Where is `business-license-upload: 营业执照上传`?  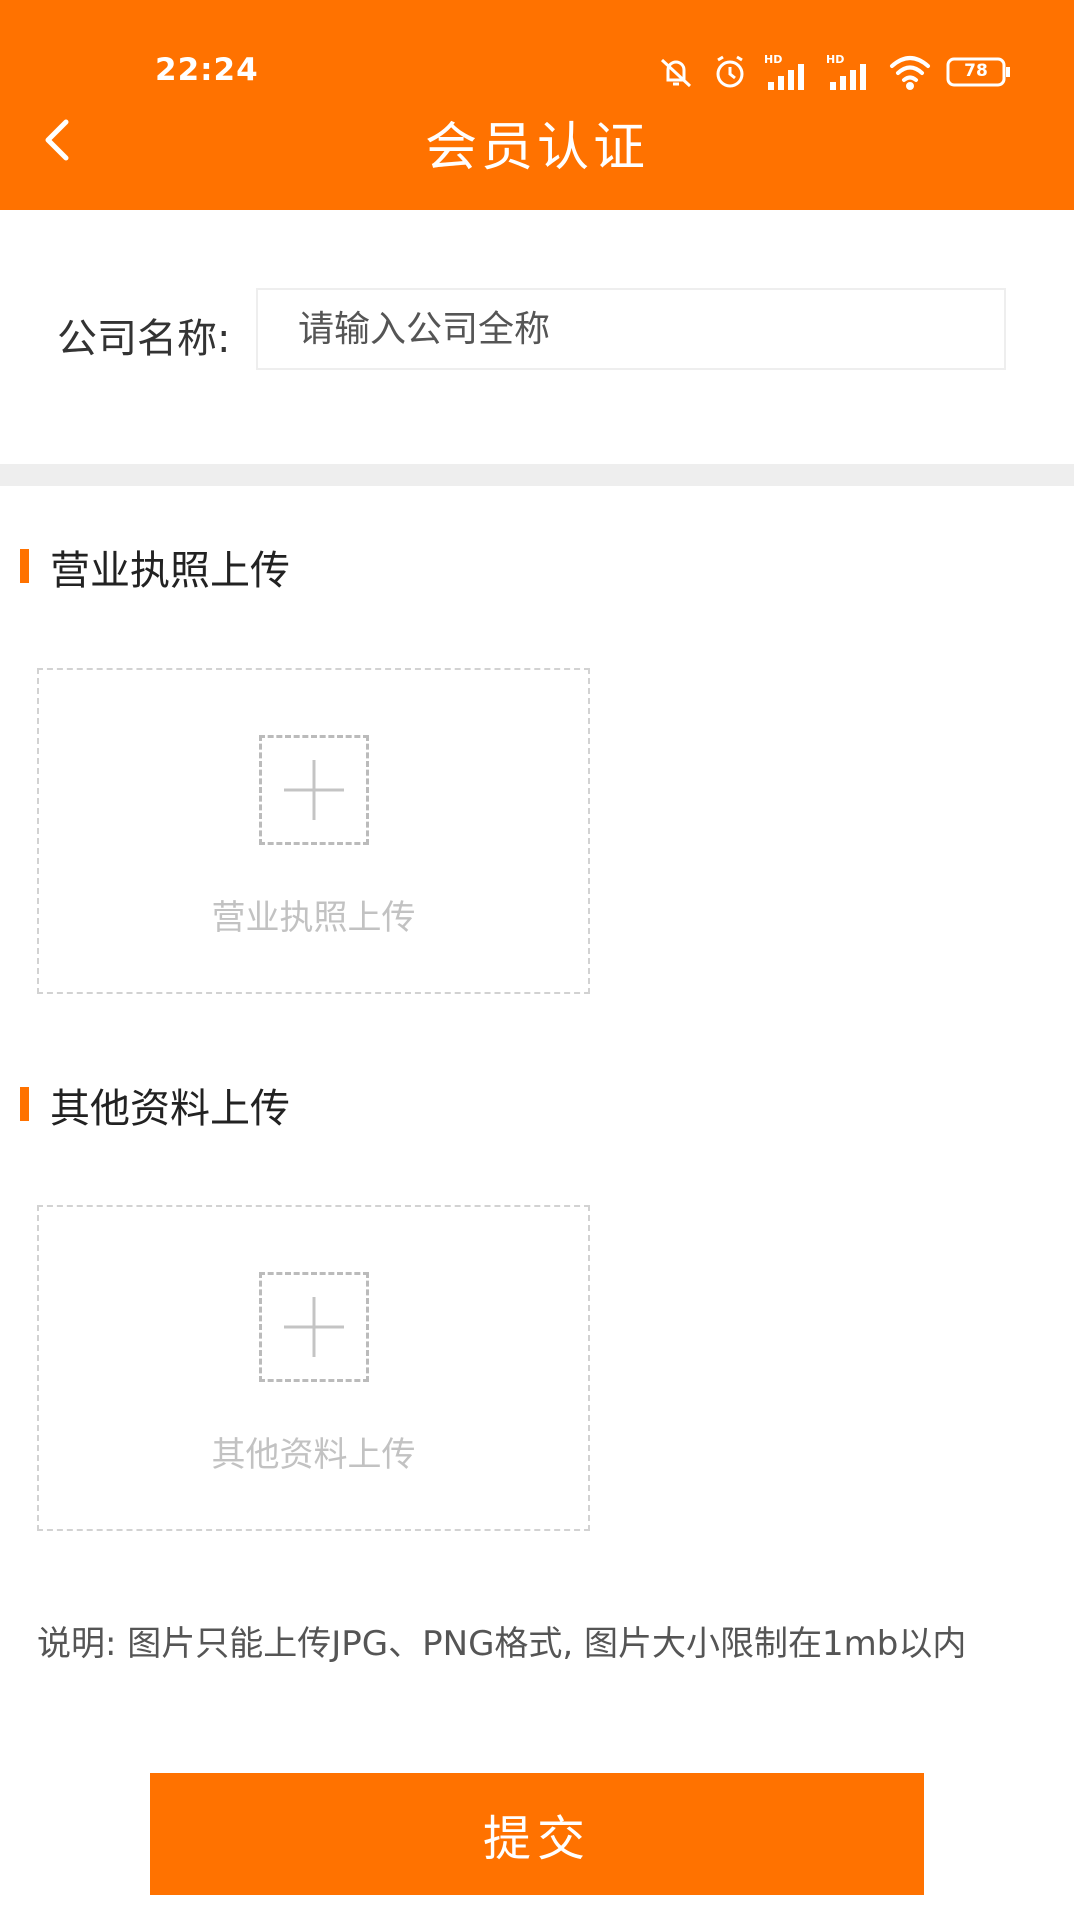
business-license-upload: 营业执照上传 is located at coordinates (313, 831).